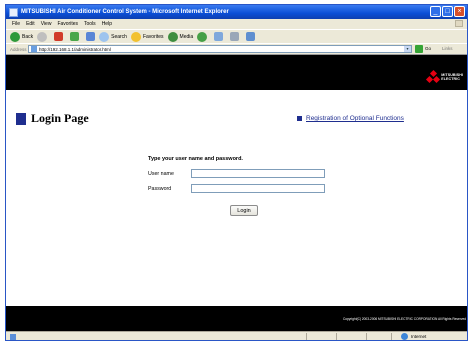 Image resolution: width=473 pixels, height=345 pixels. What do you see at coordinates (459, 11) in the screenshot?
I see `close-button: ×` at bounding box center [459, 11].